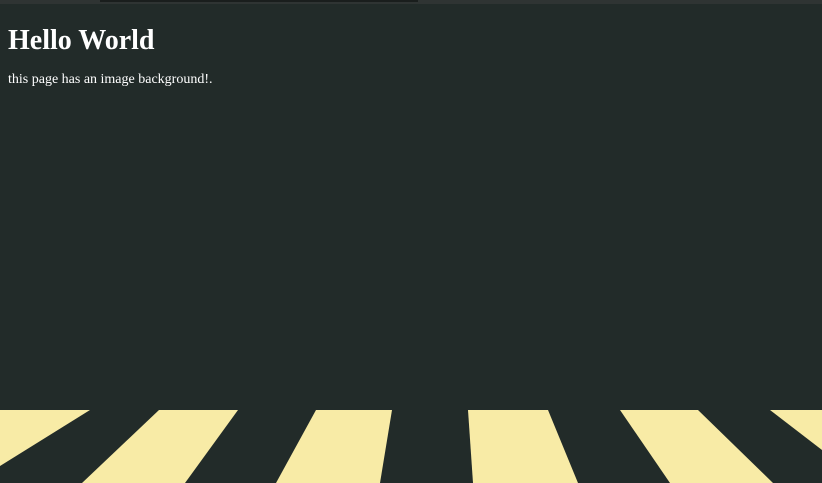  I want to click on page-title: Hello World, so click(81, 40).